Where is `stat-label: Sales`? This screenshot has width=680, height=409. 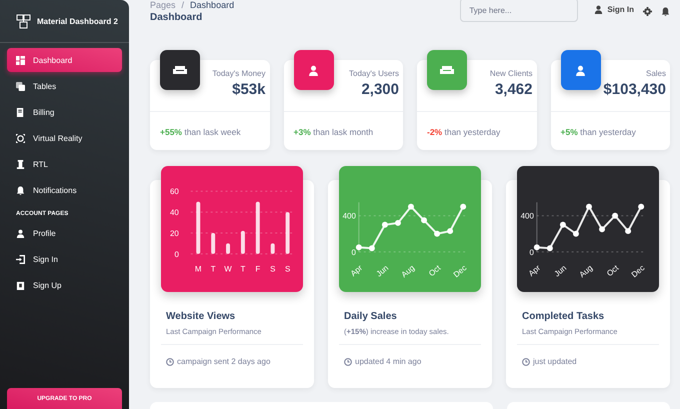
stat-label: Sales is located at coordinates (655, 73).